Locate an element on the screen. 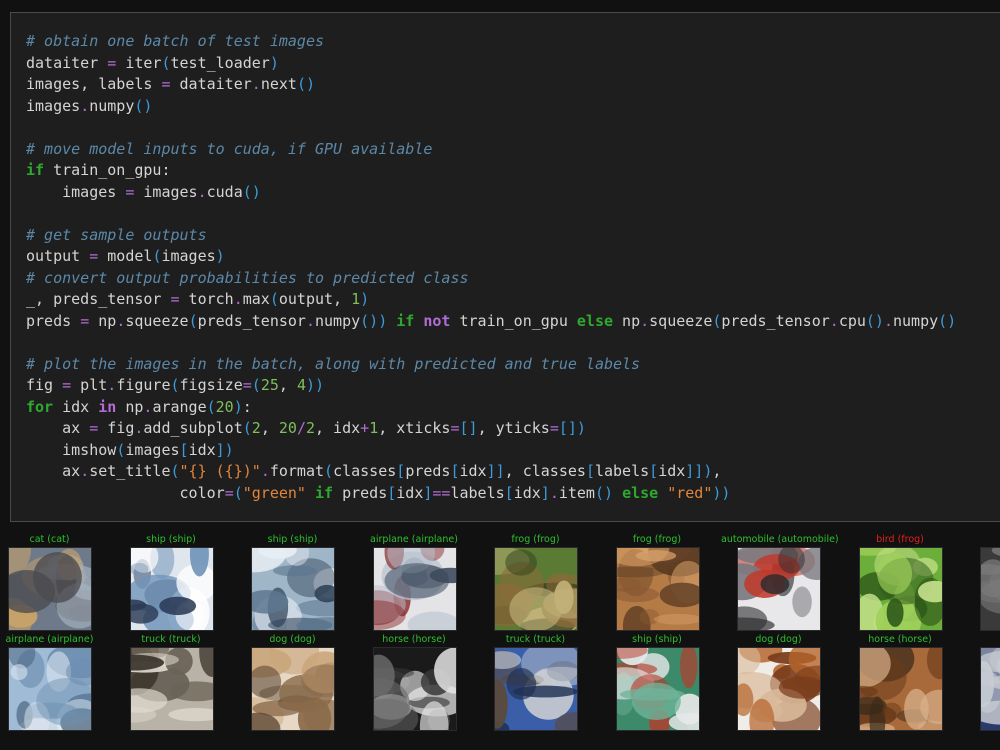  subplot-thumbnail: truck (truck) is located at coordinates (535, 684).